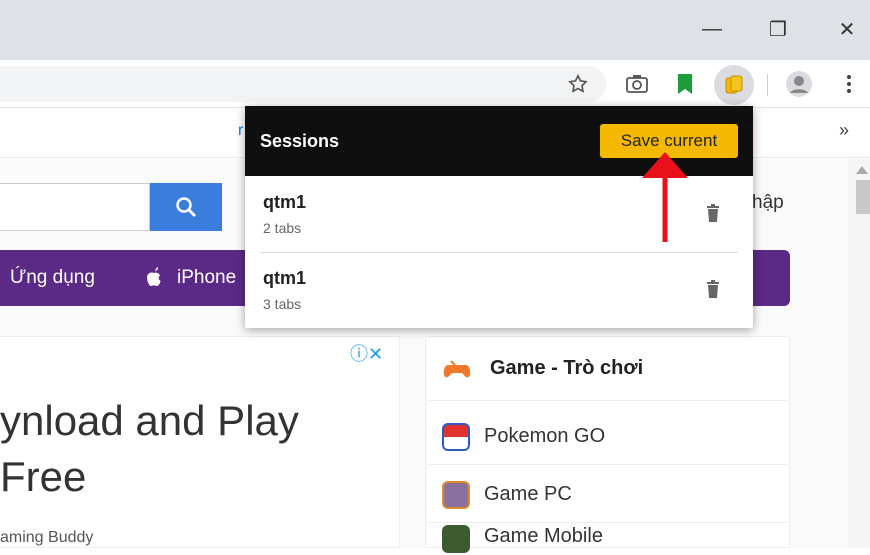 Image resolution: width=870 pixels, height=555 pixels. What do you see at coordinates (149, 420) in the screenshot?
I see `ad-headline-1: ynload and Play` at bounding box center [149, 420].